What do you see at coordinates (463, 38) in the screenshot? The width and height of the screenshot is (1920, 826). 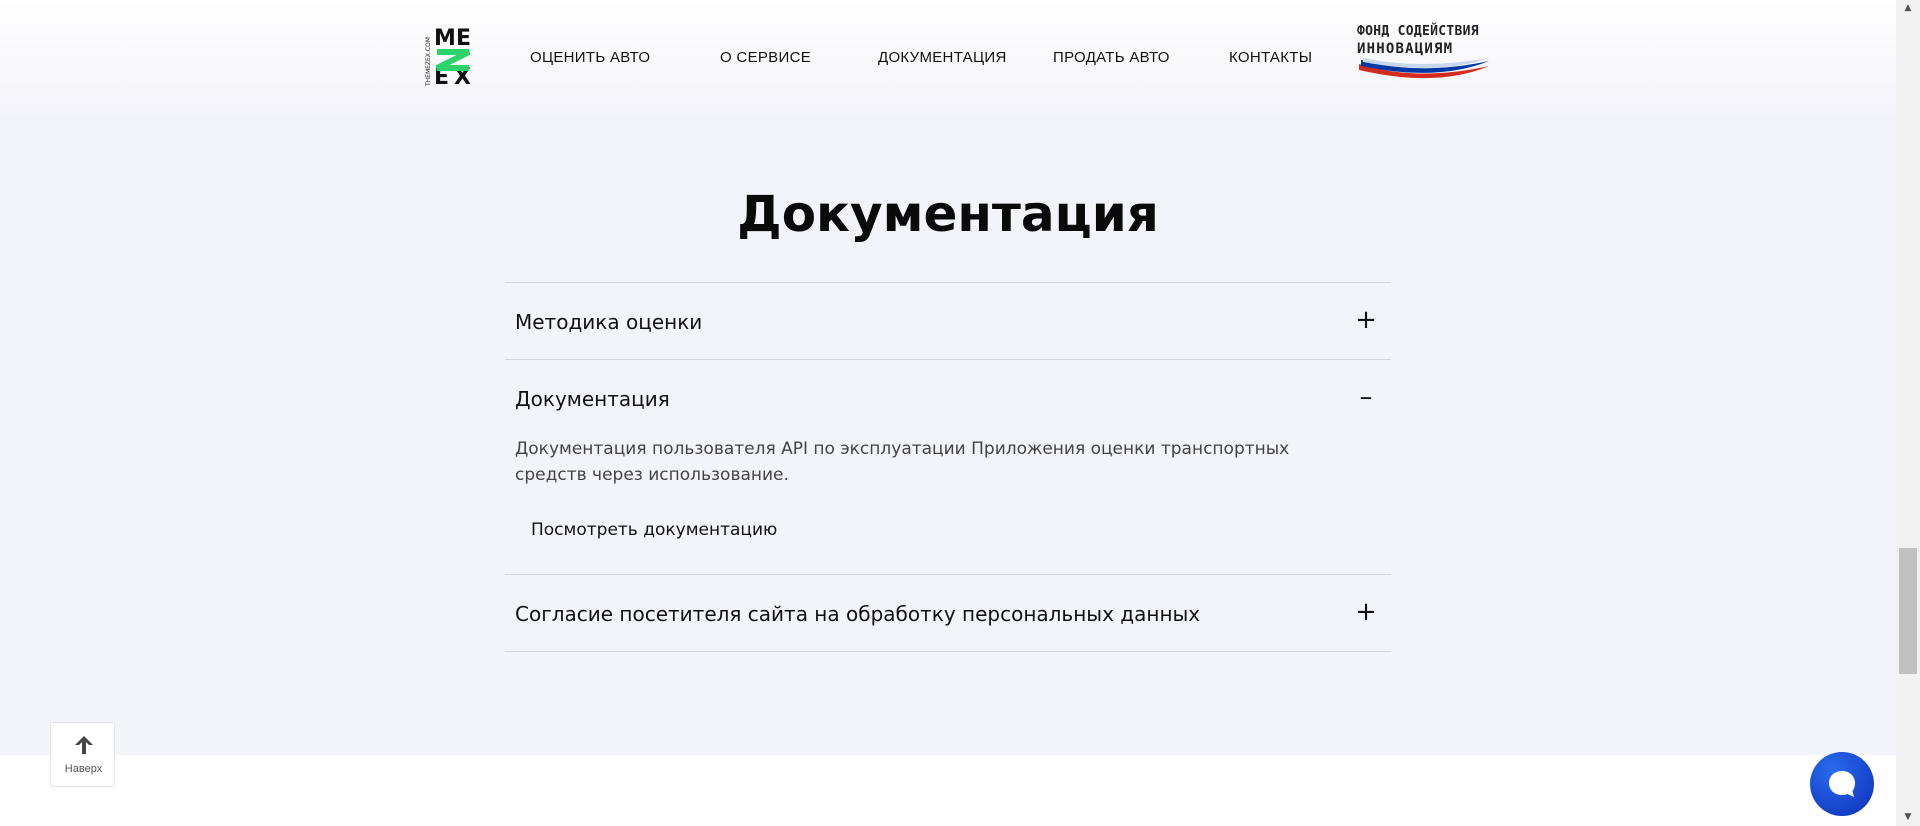 I see `svg-text: E` at bounding box center [463, 38].